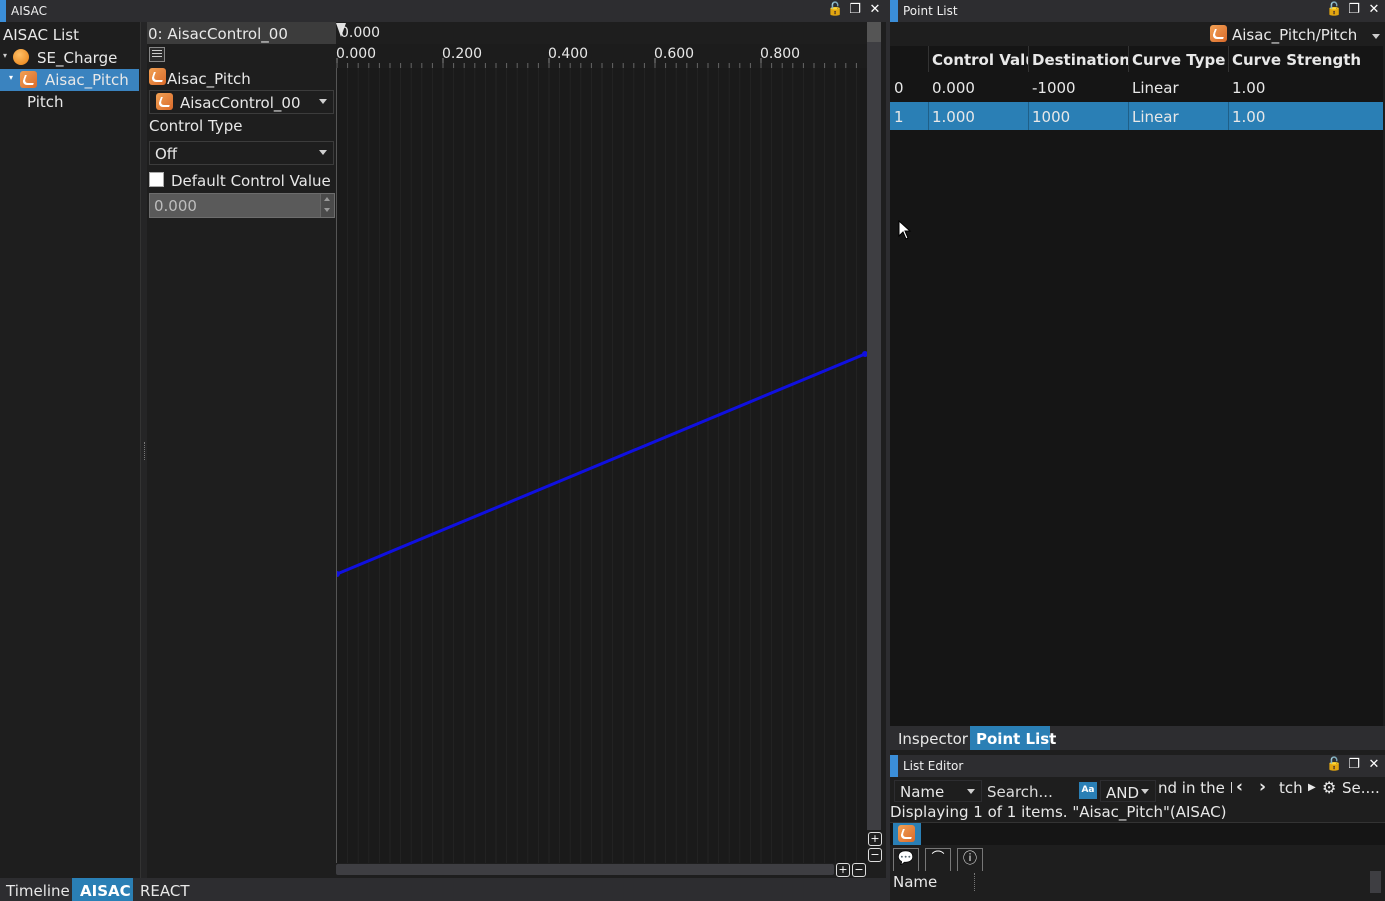 The width and height of the screenshot is (1385, 901). Describe the element at coordinates (907, 834) in the screenshot. I see `aisac-filter-button` at that location.